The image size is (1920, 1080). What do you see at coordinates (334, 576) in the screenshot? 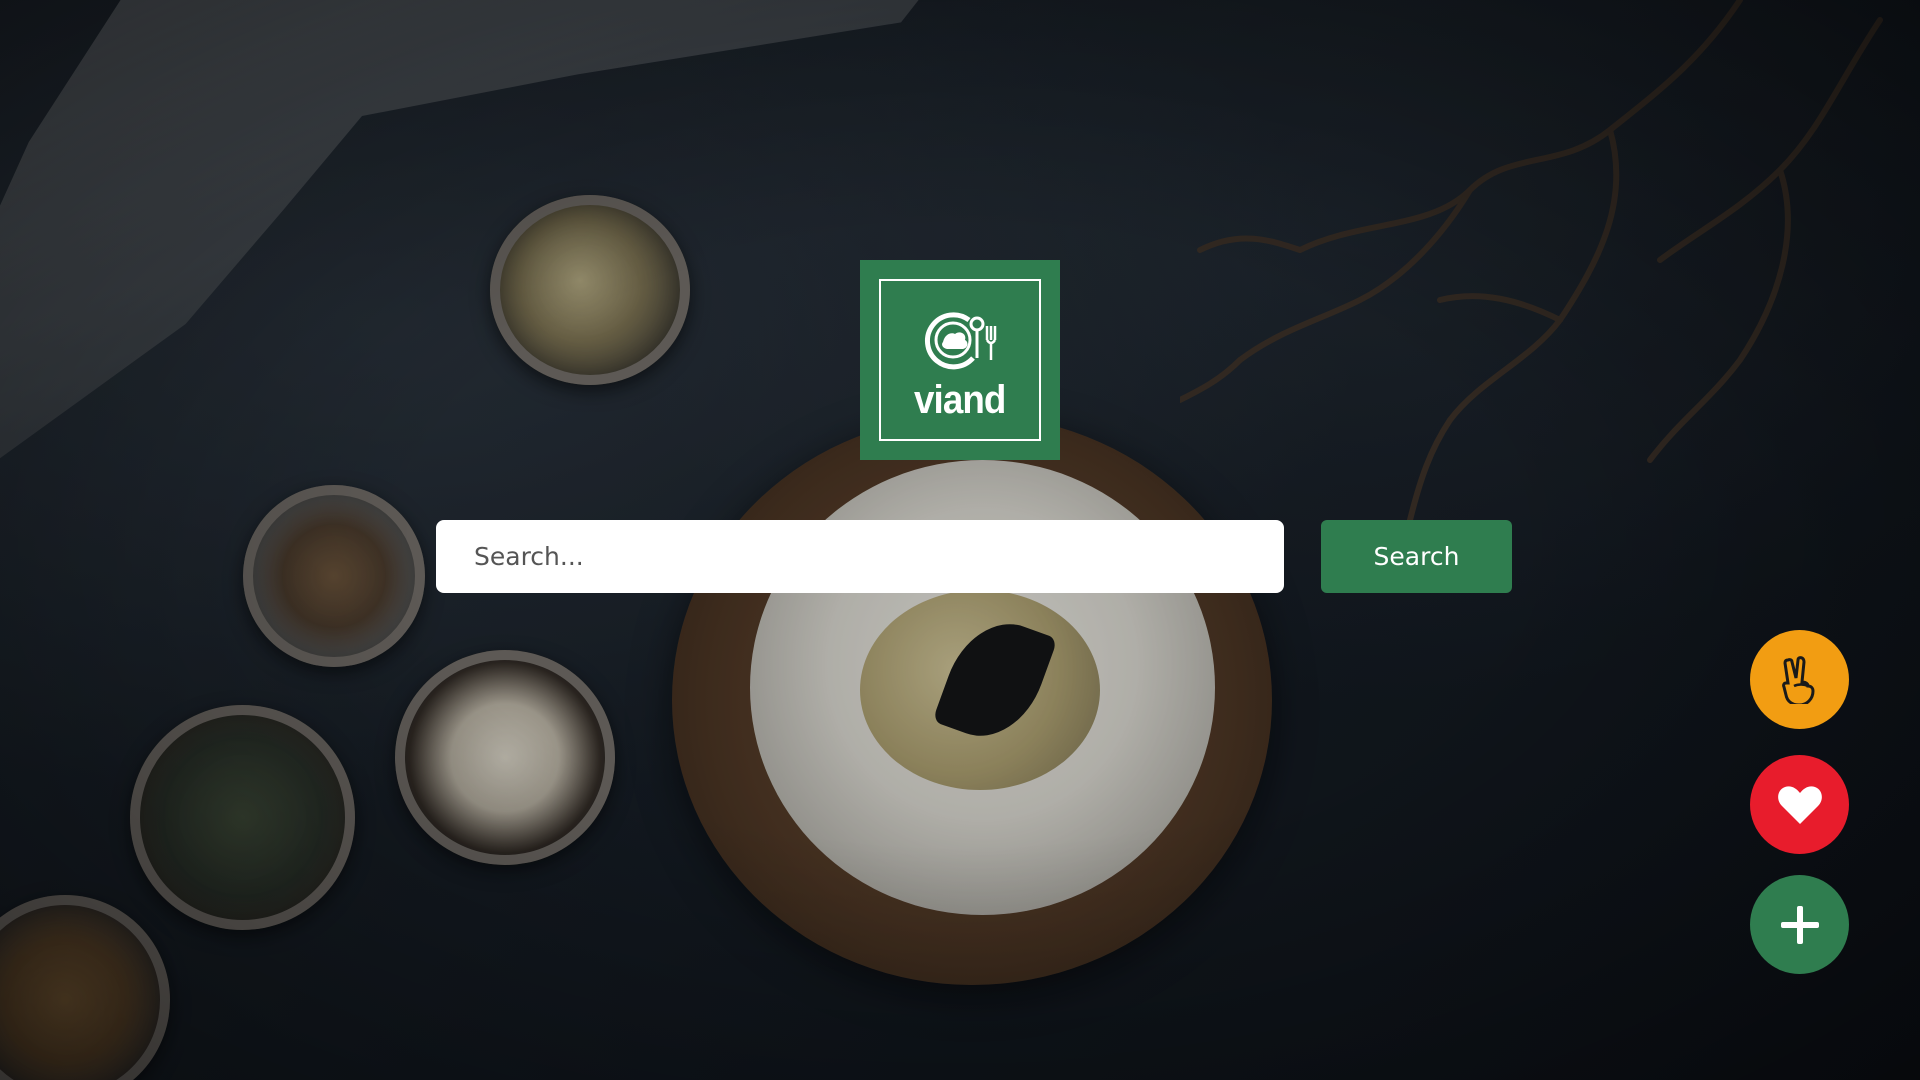
I see `crumb-bowl` at bounding box center [334, 576].